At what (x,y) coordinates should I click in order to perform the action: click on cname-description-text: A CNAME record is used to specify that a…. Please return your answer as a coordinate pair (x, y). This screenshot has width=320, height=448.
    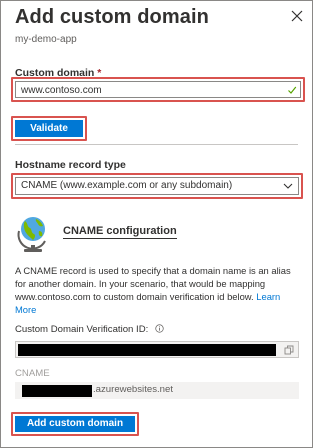
    Looking at the image, I should click on (153, 283).